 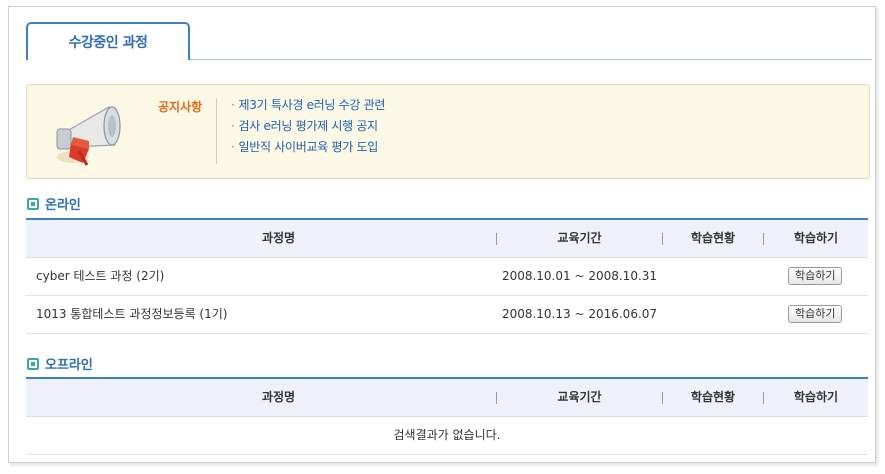 I want to click on notice-divider, so click(x=216, y=131).